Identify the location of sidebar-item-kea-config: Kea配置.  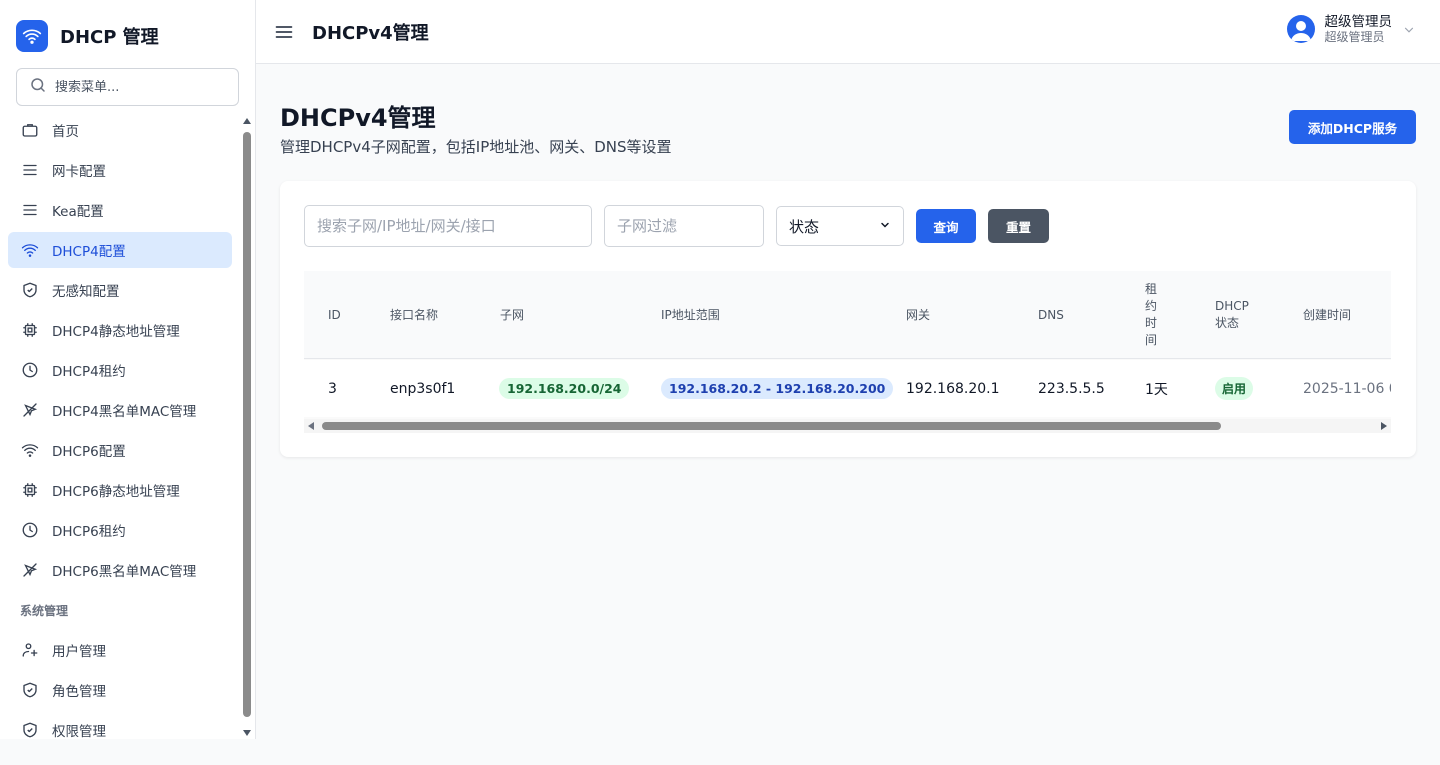
(120, 210).